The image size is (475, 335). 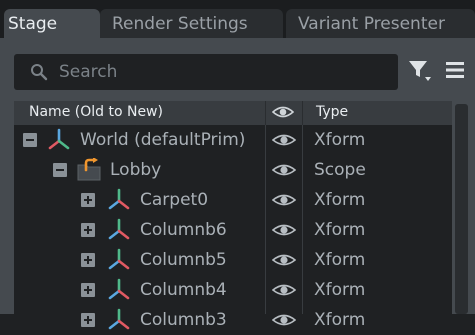 What do you see at coordinates (283, 112) in the screenshot?
I see `eye-icon` at bounding box center [283, 112].